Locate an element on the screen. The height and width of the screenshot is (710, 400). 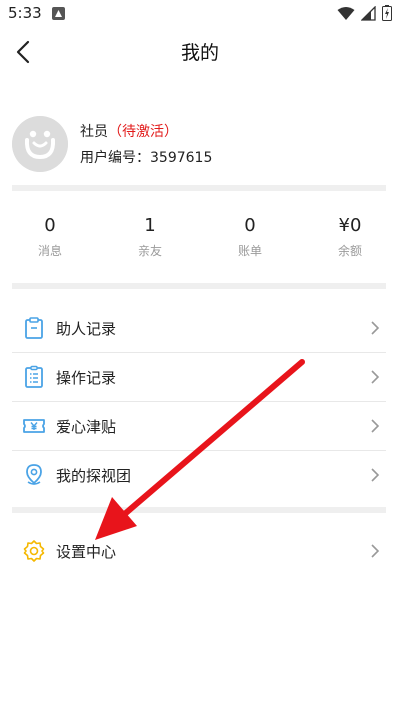
status-bar: 5:33 is located at coordinates (200, 14).